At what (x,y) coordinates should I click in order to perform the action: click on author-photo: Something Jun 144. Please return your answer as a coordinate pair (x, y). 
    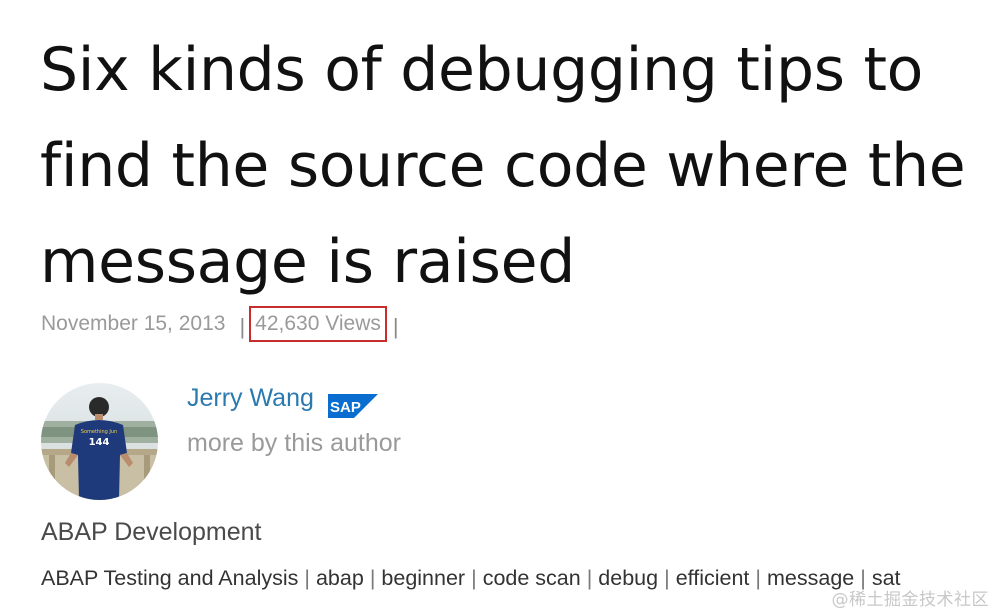
    Looking at the image, I should click on (99, 441).